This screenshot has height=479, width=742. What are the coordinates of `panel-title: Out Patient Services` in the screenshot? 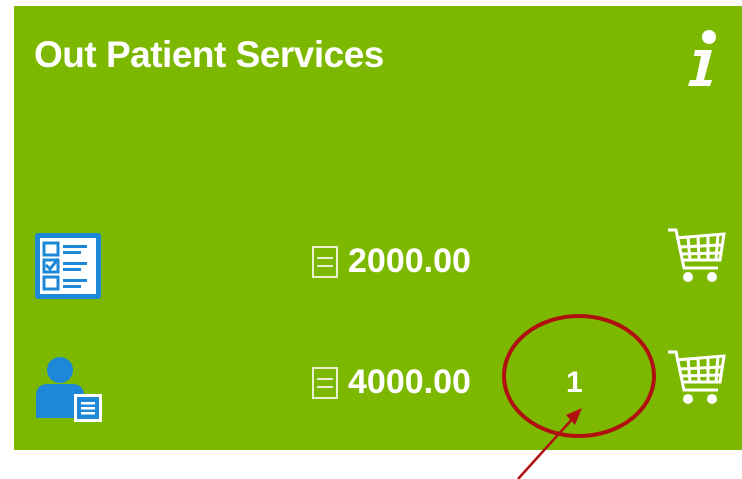 It's located at (209, 54).